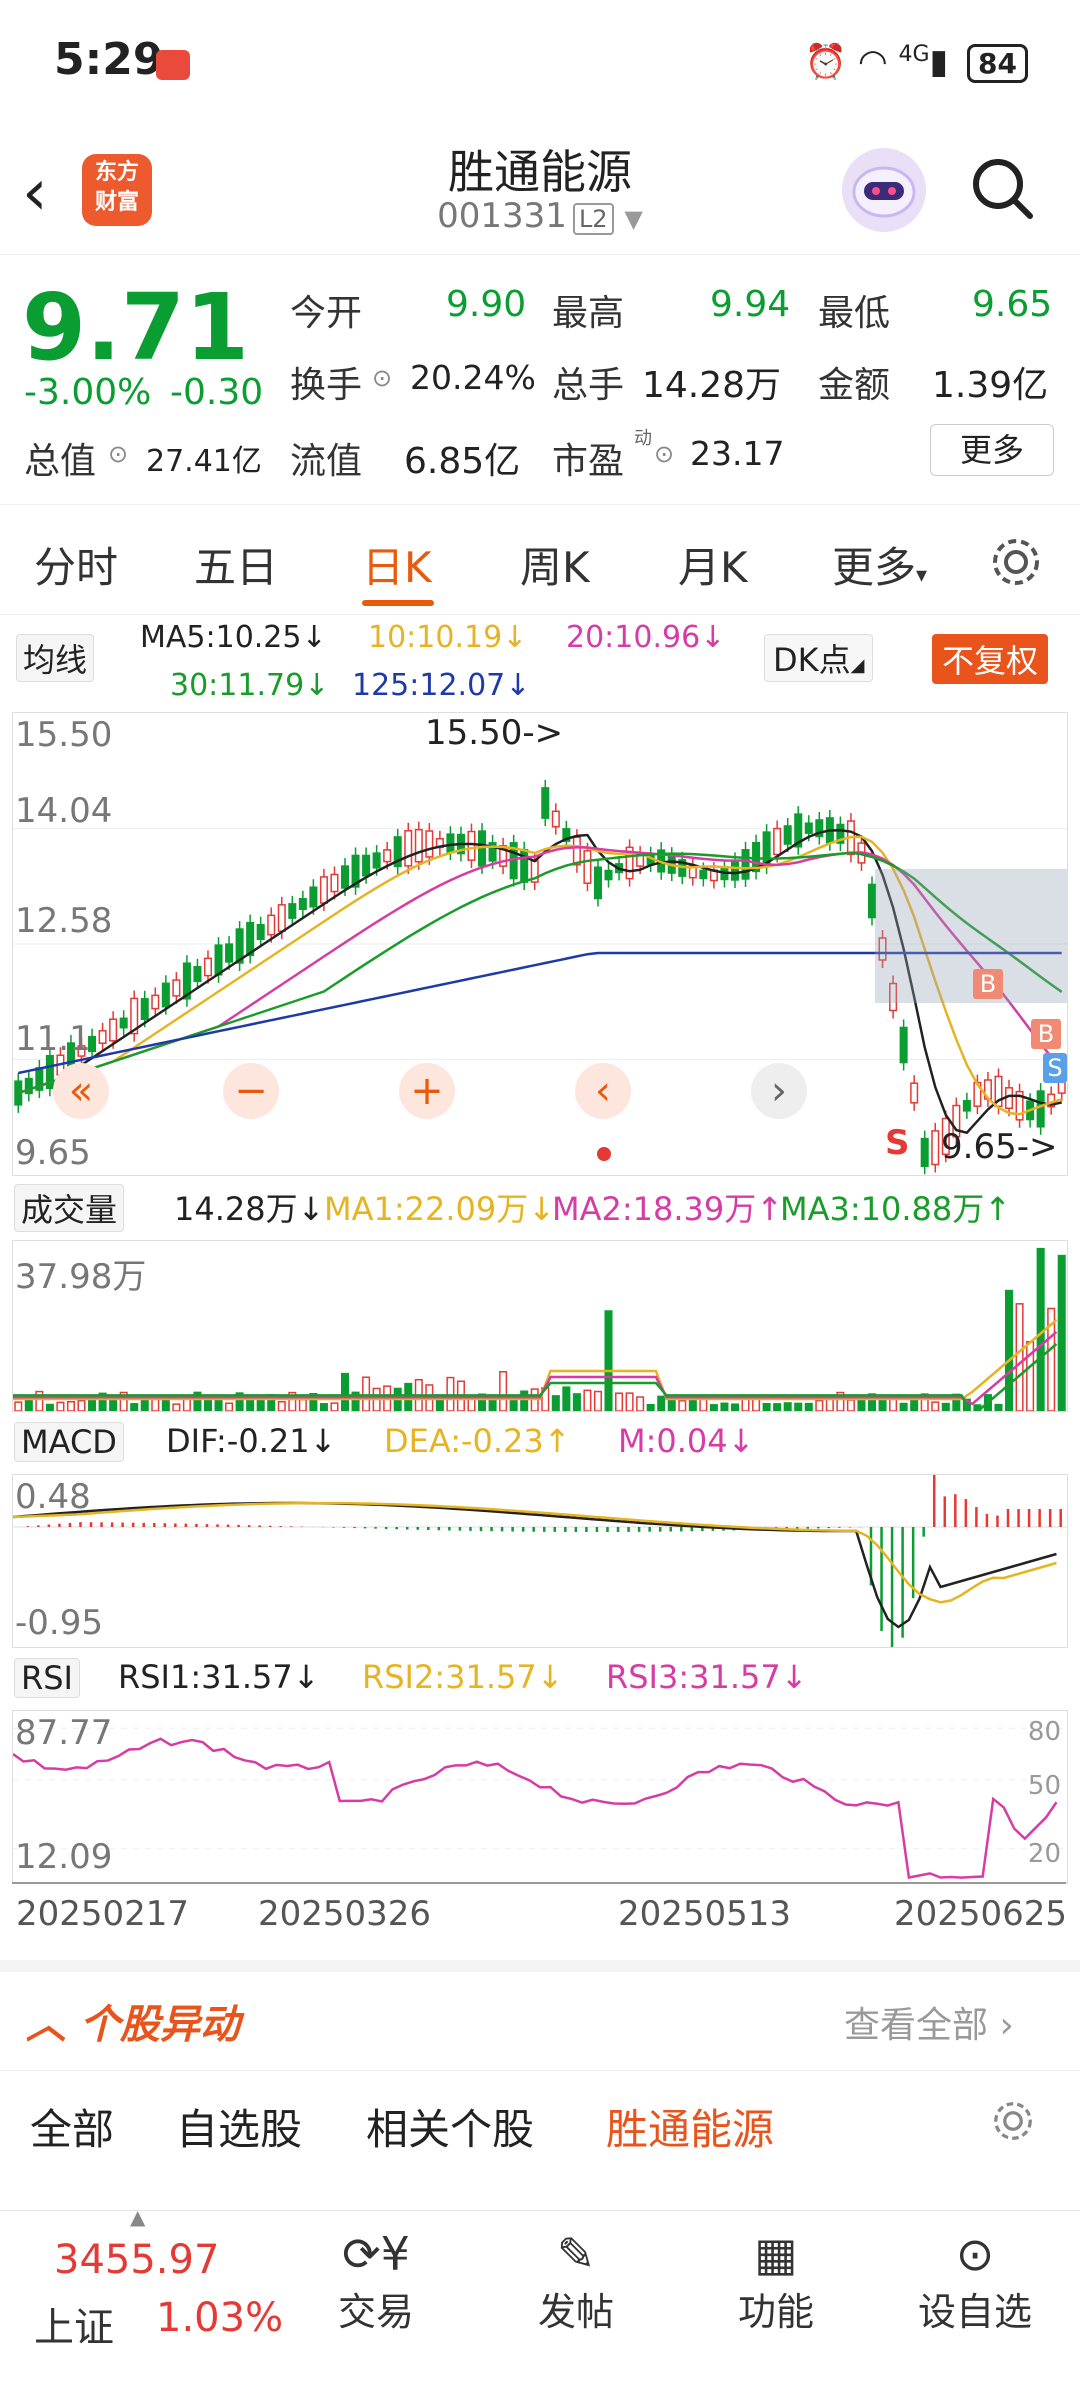 This screenshot has width=1080, height=2389. Describe the element at coordinates (593, 219) in the screenshot. I see `level-badge: L2` at that location.